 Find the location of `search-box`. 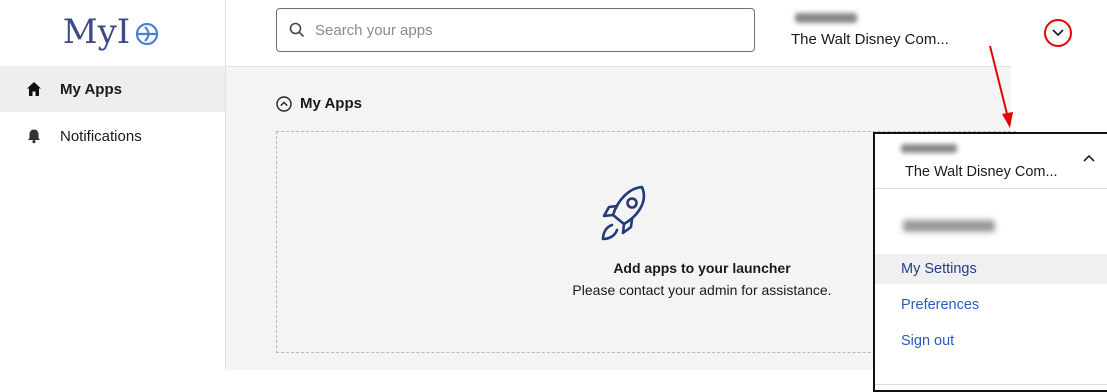

search-box is located at coordinates (515, 30).